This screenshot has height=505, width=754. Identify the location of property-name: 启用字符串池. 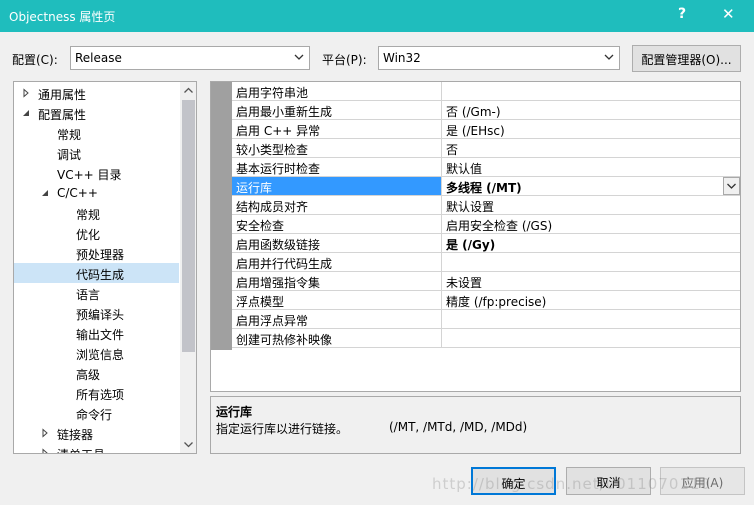
(272, 93).